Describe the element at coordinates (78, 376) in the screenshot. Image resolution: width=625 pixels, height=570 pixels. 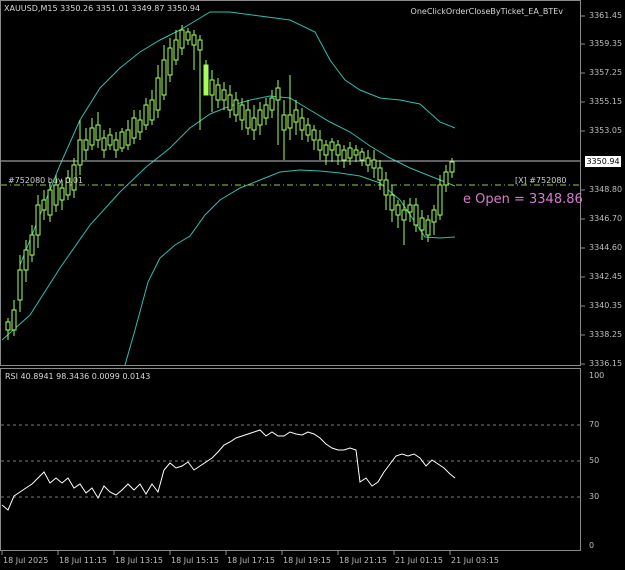
I see `rsi-header: RSI 40.8941 98.3436 0.0099 0.0143` at that location.